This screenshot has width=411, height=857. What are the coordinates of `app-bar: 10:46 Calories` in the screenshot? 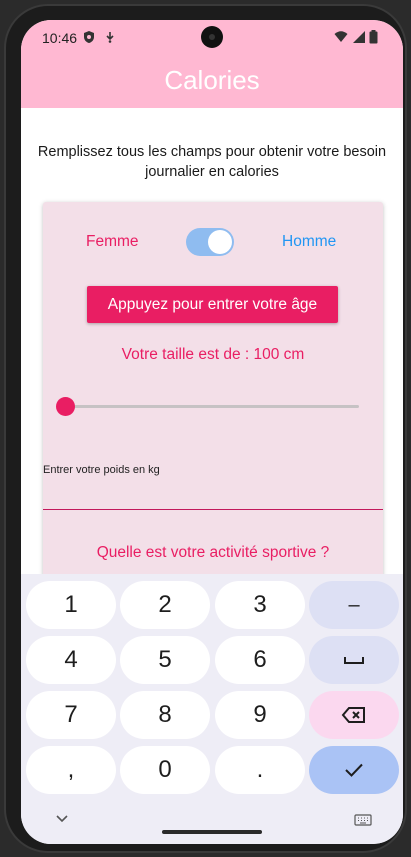 It's located at (212, 64).